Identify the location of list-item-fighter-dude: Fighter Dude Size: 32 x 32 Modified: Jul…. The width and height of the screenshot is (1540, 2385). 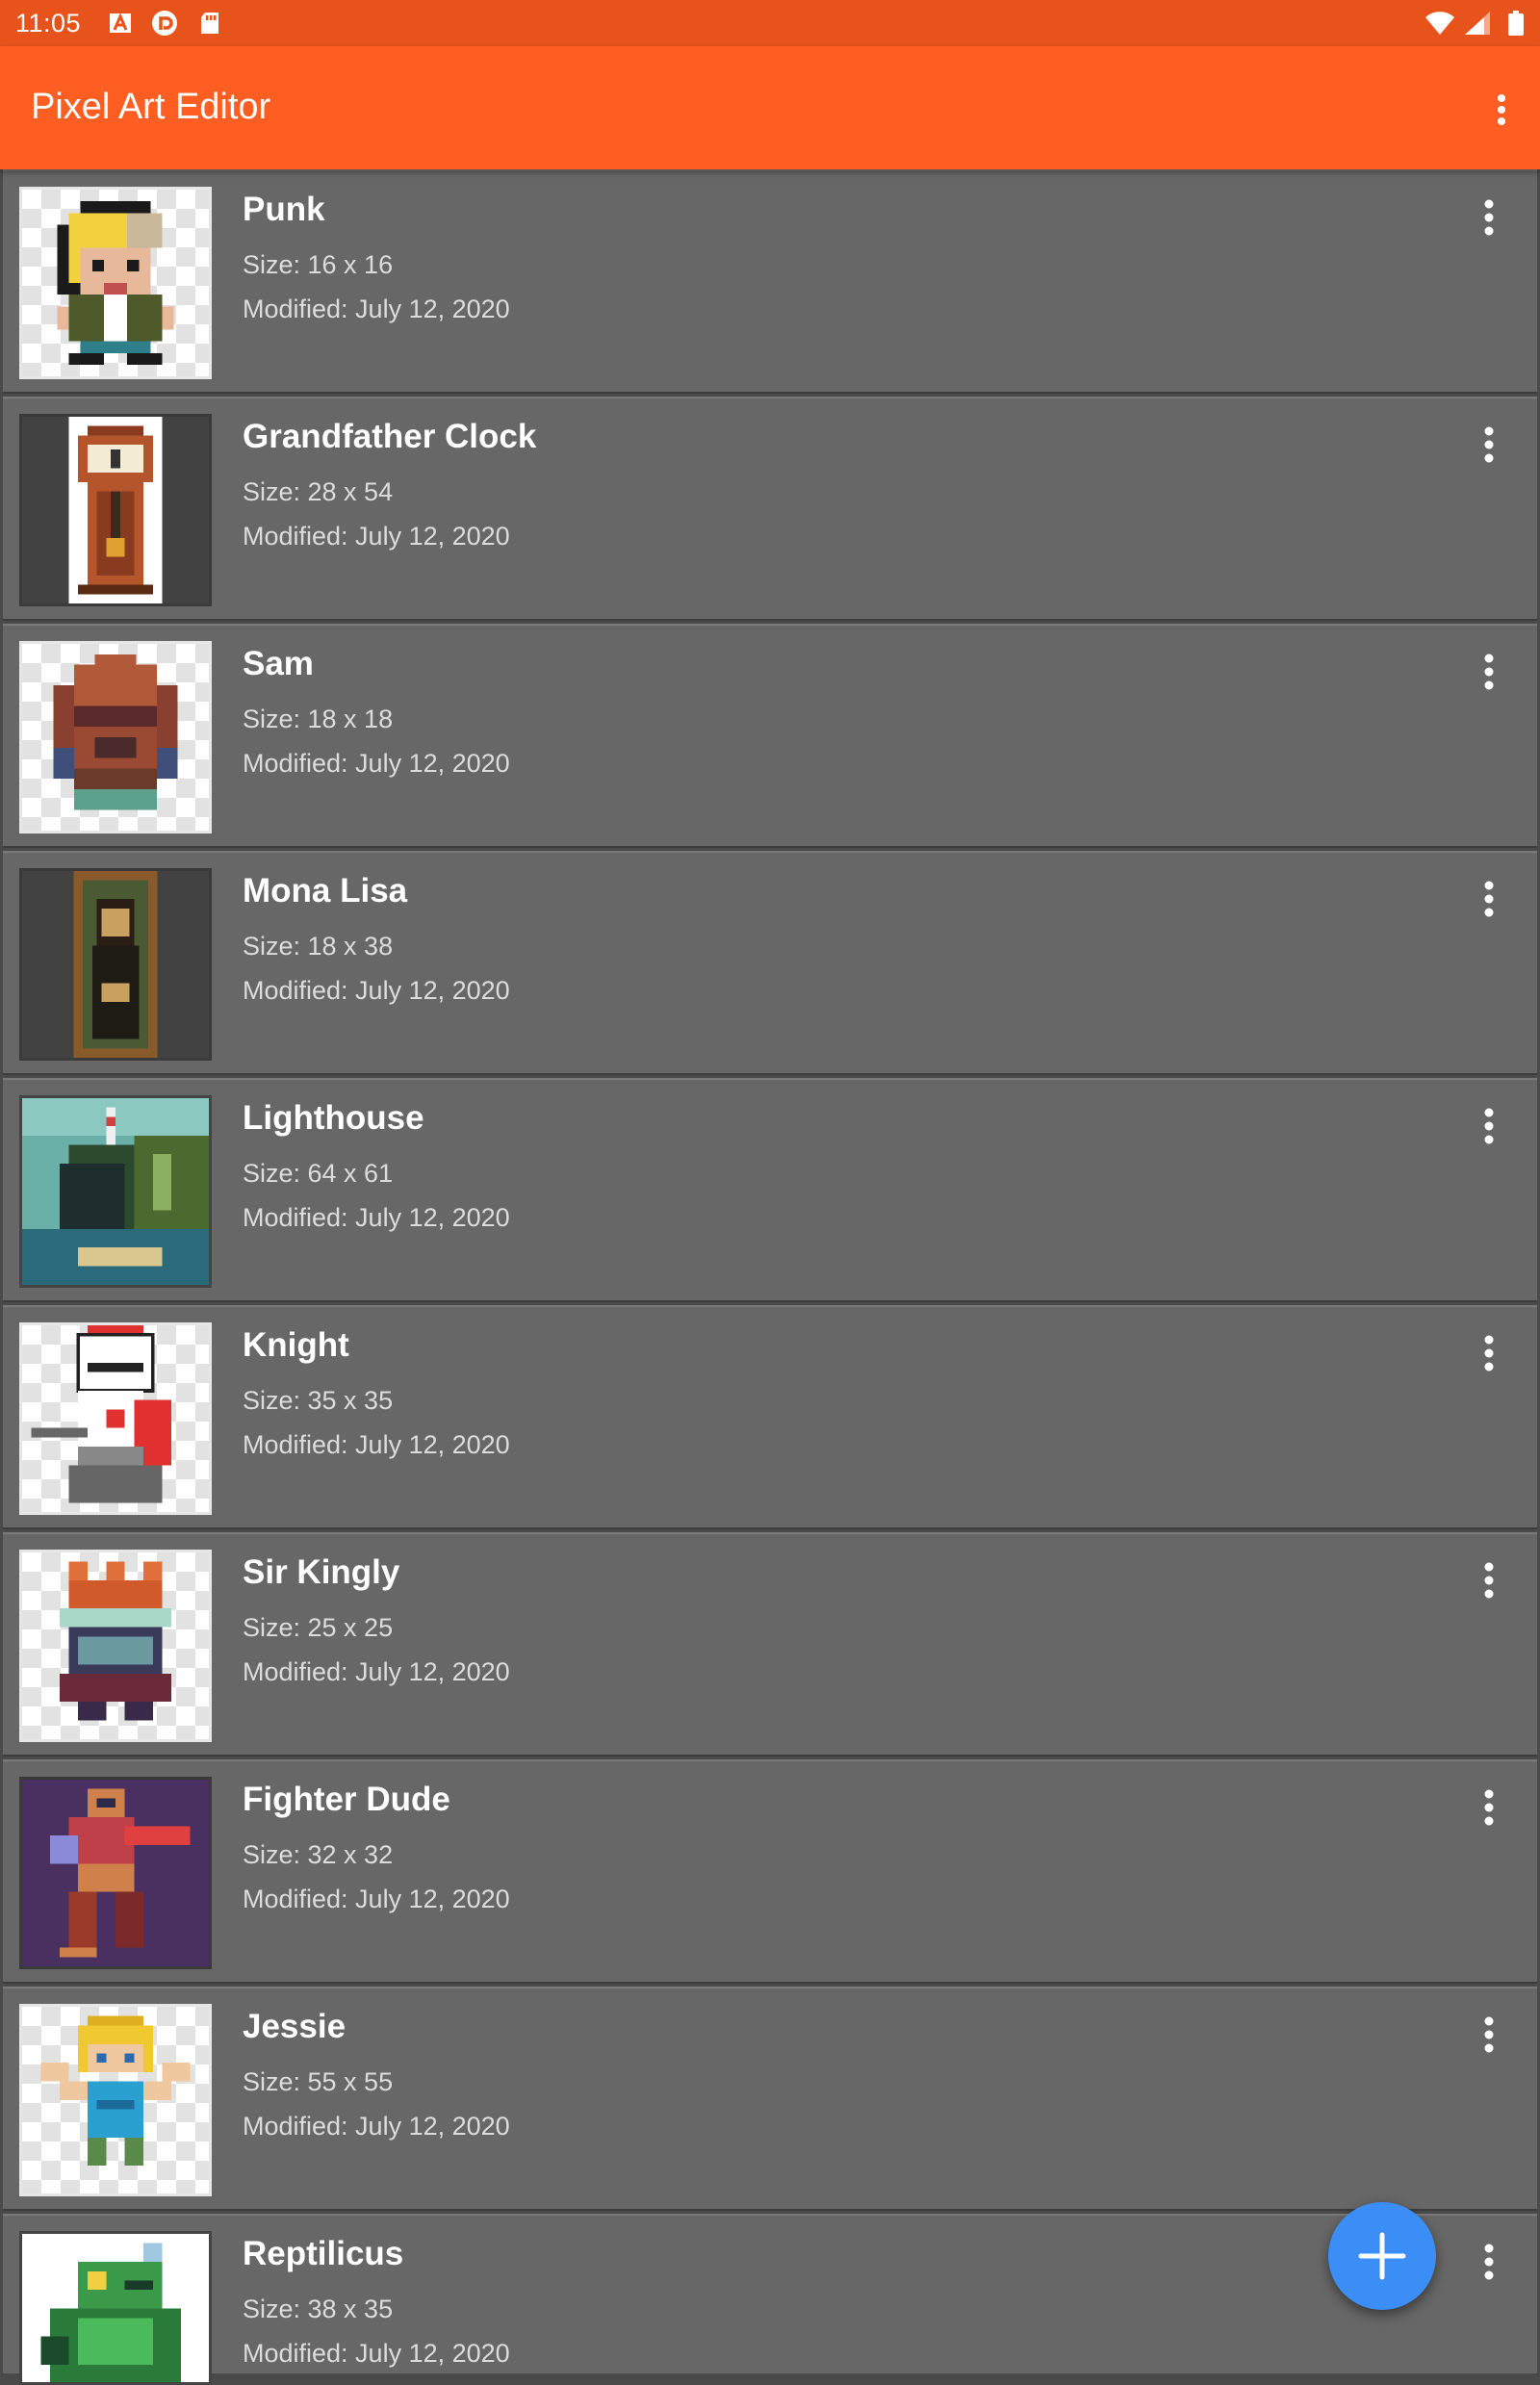
(770, 1872).